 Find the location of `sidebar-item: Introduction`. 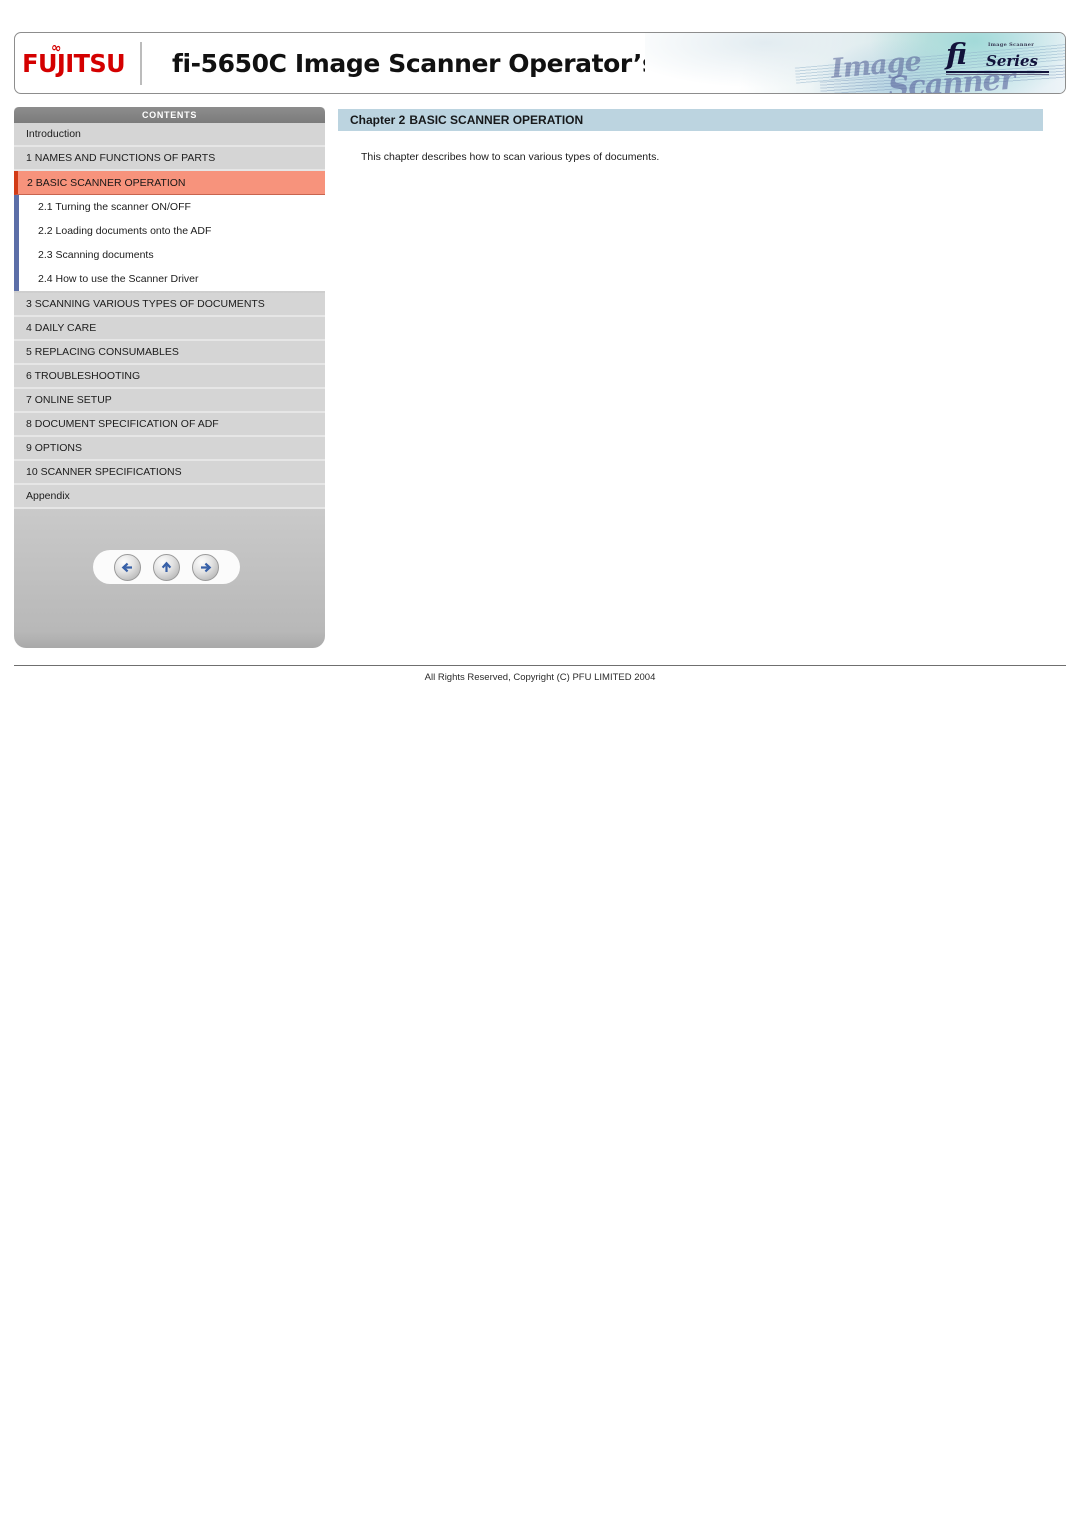

sidebar-item: Introduction is located at coordinates (169, 135).